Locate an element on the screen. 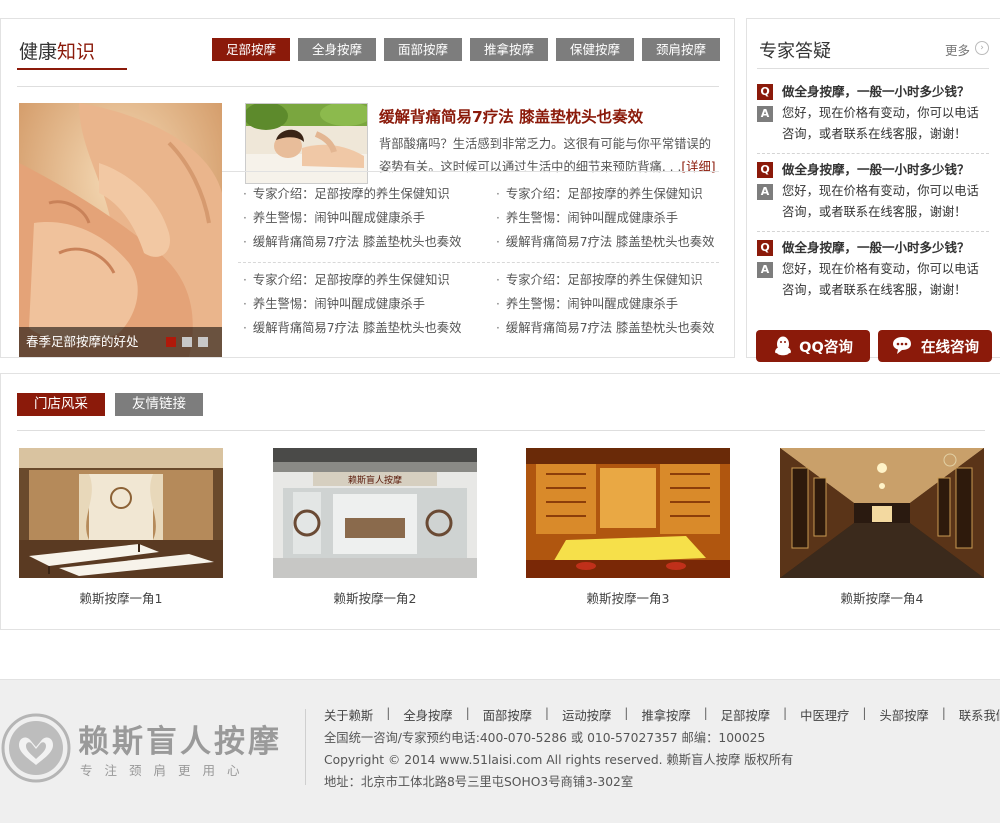 This screenshot has height=823, width=1000. store-sign-text: 赖斯盲人按摩 is located at coordinates (375, 480).